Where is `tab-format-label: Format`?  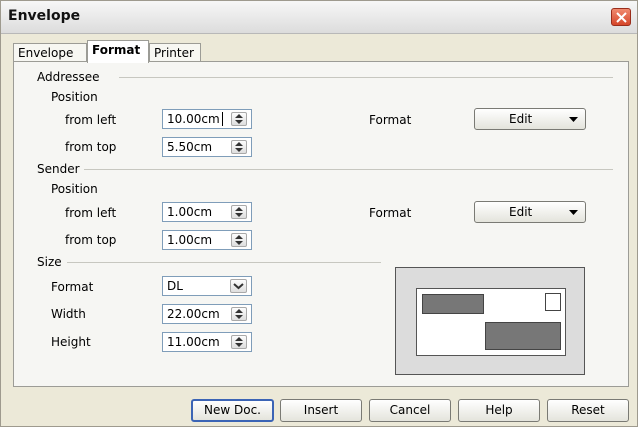
tab-format-label: Format is located at coordinates (116, 50).